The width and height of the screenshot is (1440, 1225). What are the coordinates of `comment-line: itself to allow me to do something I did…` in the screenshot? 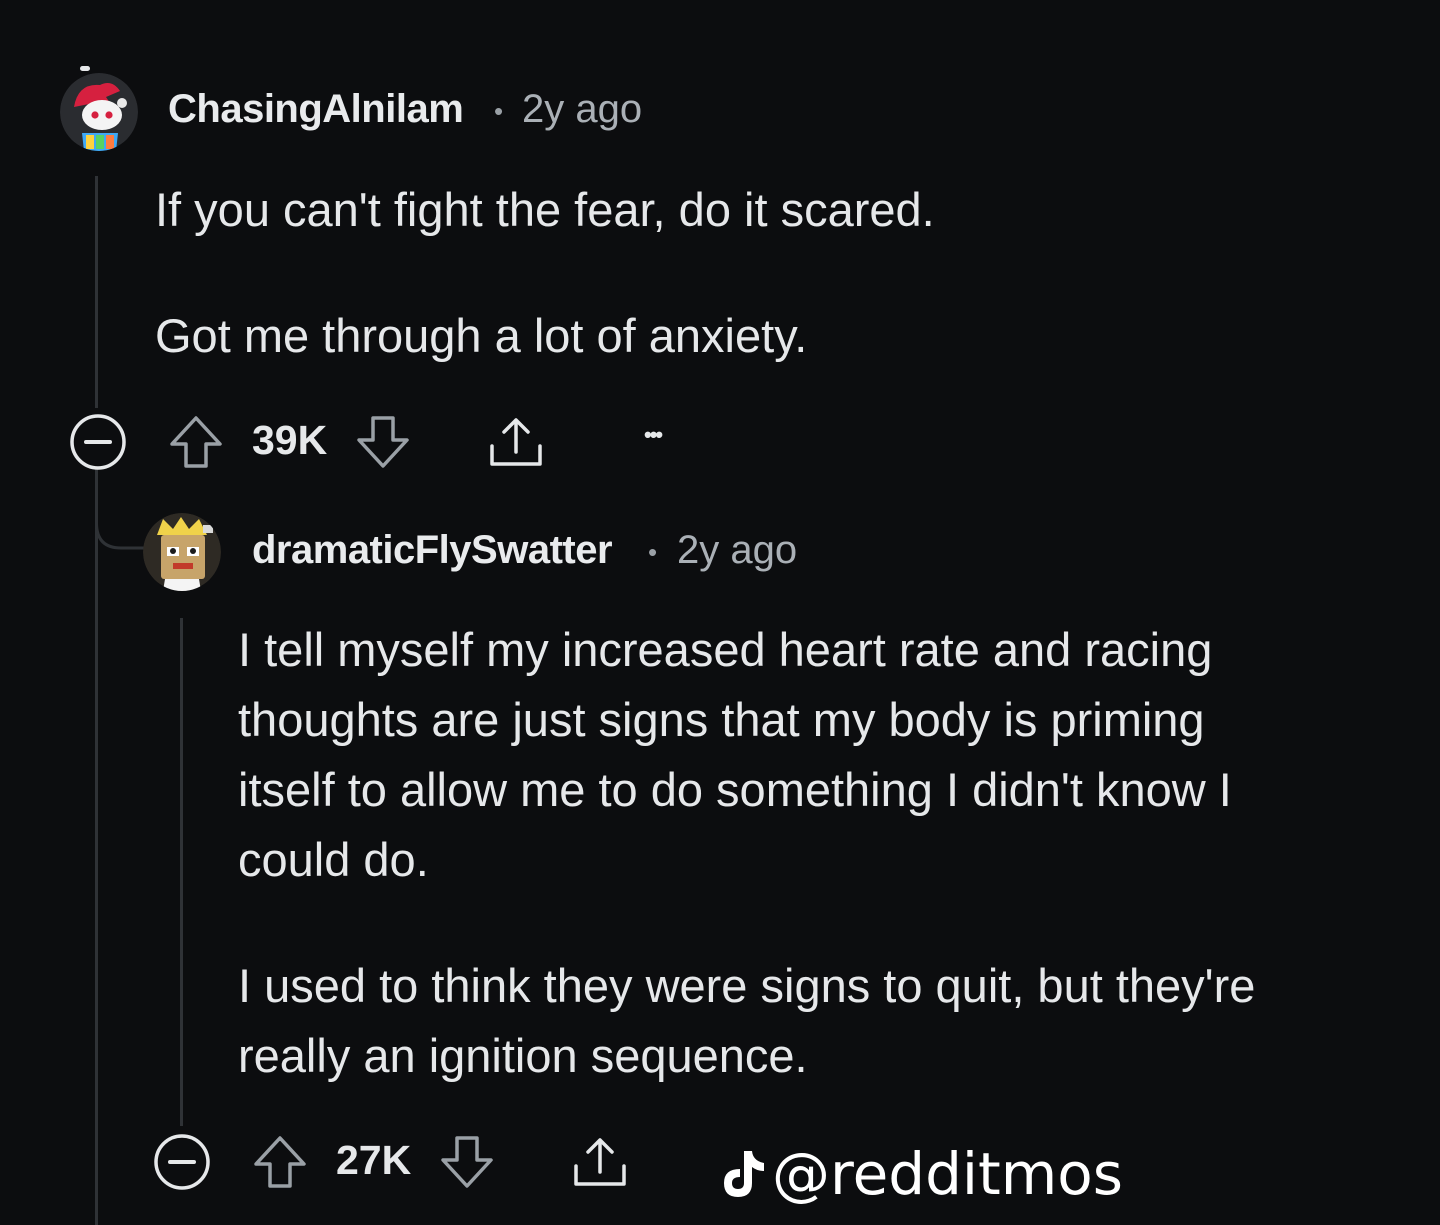 It's located at (735, 789).